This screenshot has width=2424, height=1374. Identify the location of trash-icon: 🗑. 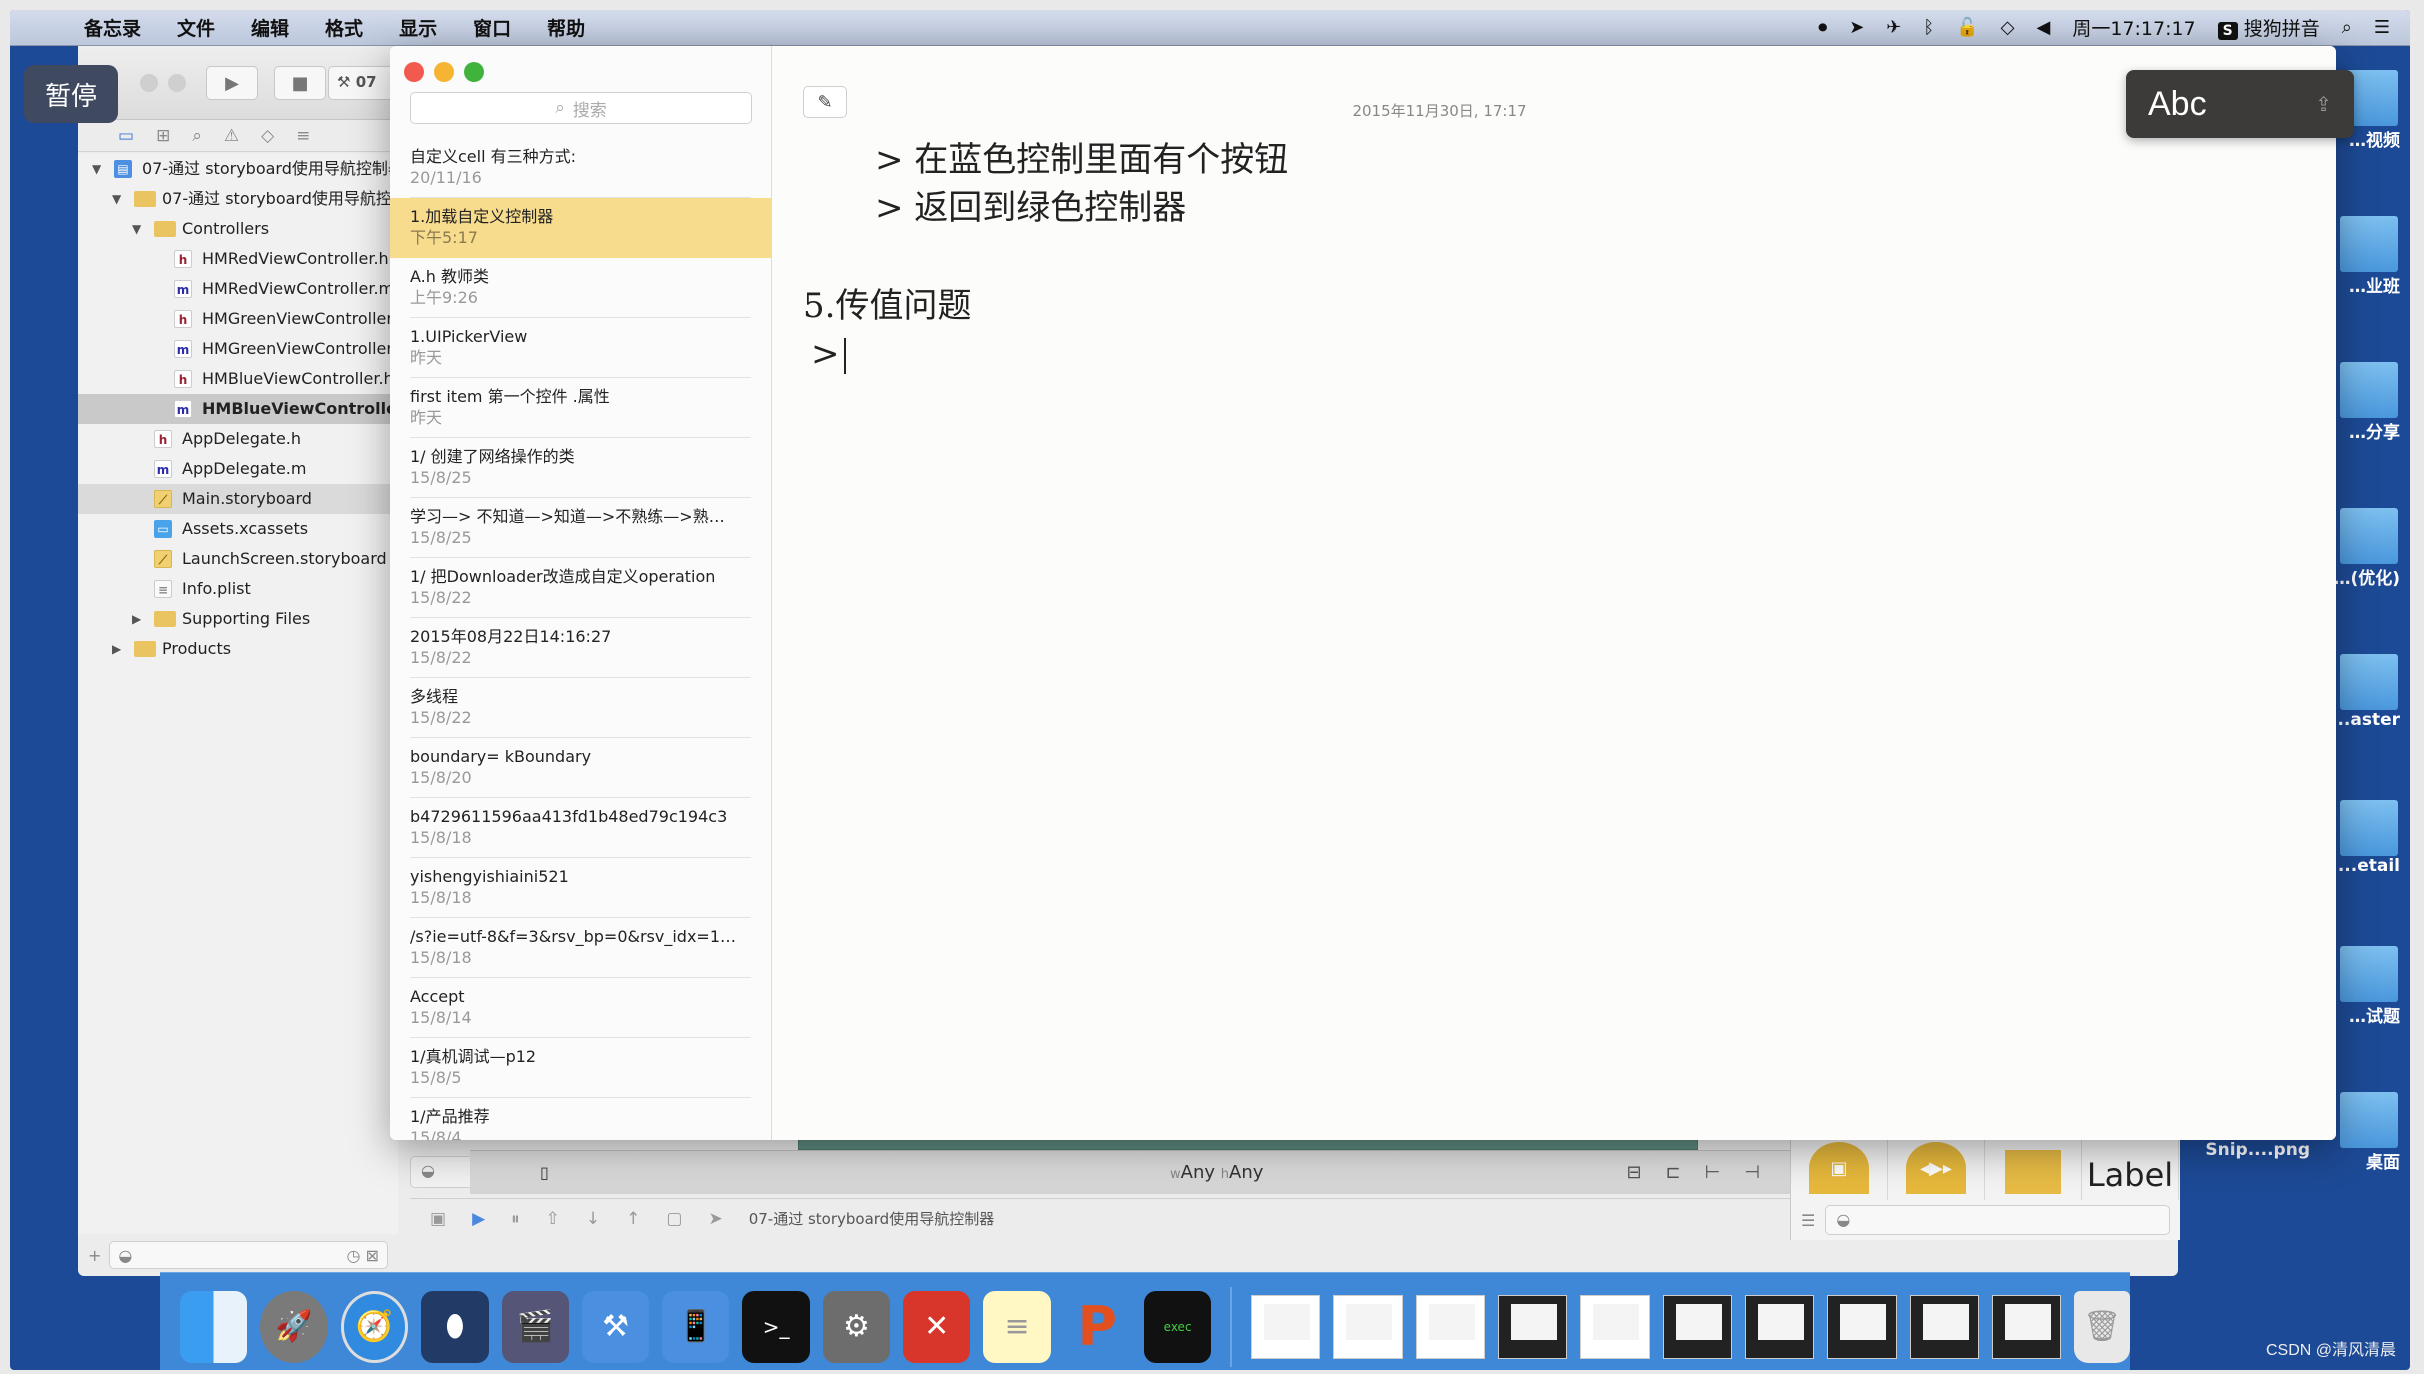
(2102, 1326).